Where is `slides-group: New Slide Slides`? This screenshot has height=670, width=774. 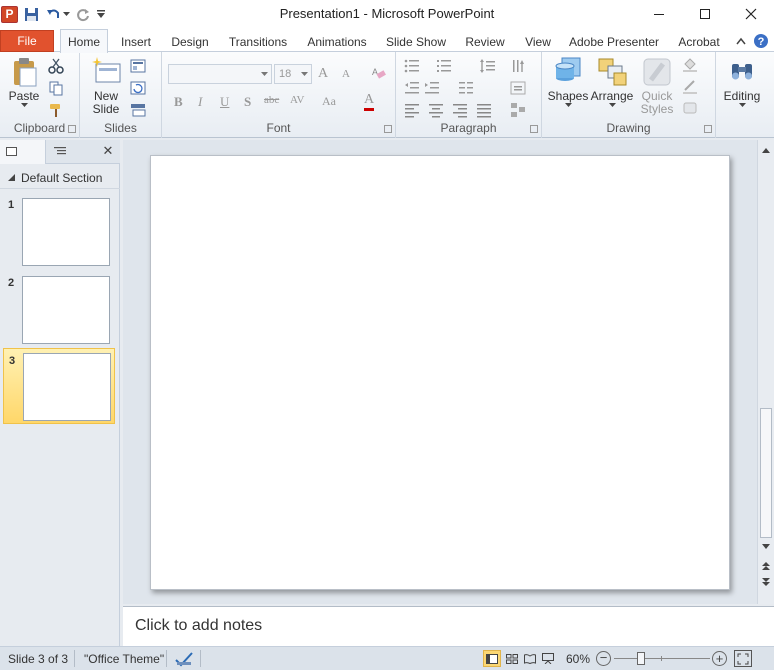
slides-group: New Slide Slides is located at coordinates (121, 95).